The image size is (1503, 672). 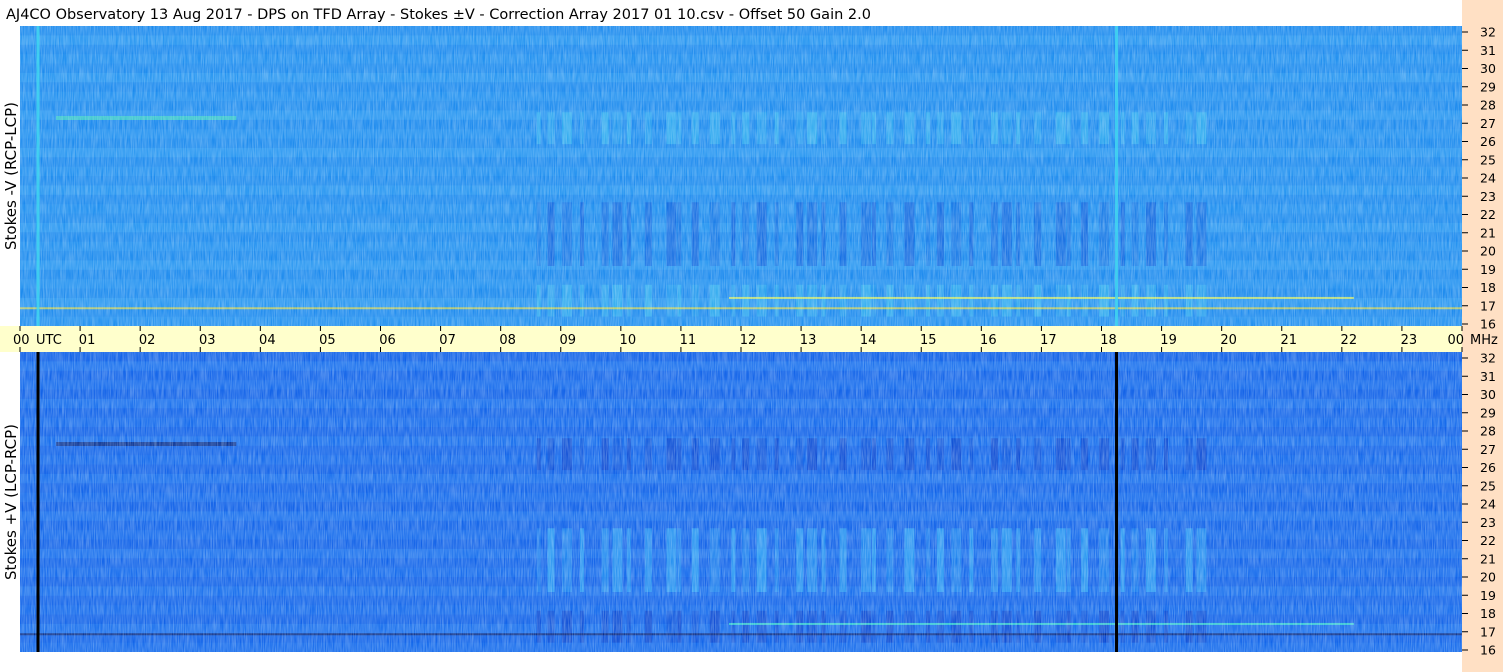 What do you see at coordinates (267, 340) in the screenshot?
I see `time-tick-label: 04` at bounding box center [267, 340].